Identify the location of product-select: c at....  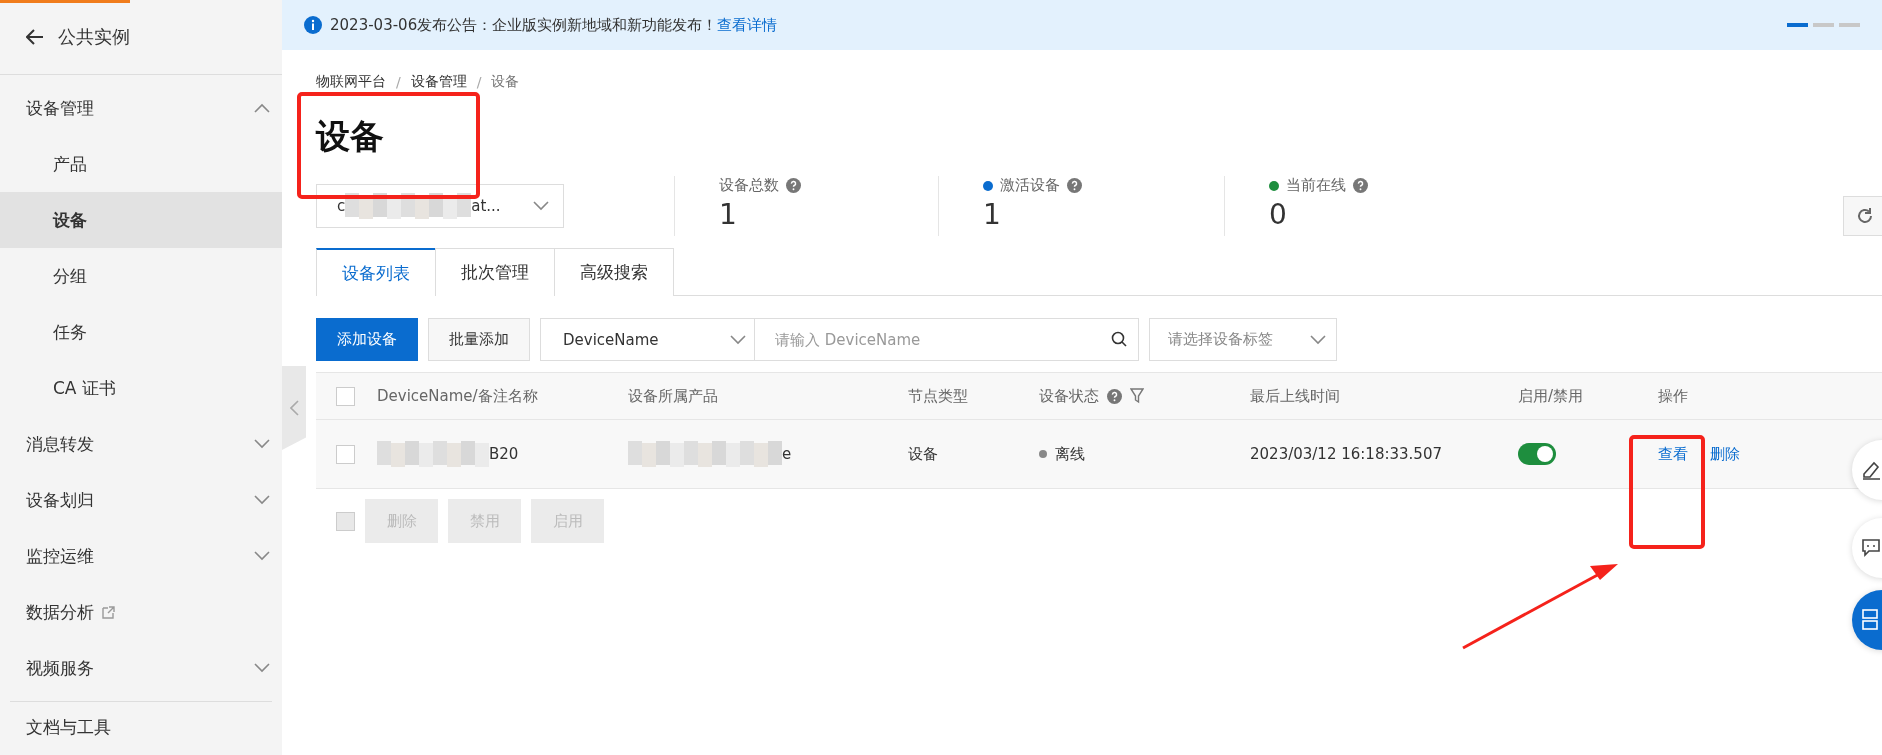
(440, 206).